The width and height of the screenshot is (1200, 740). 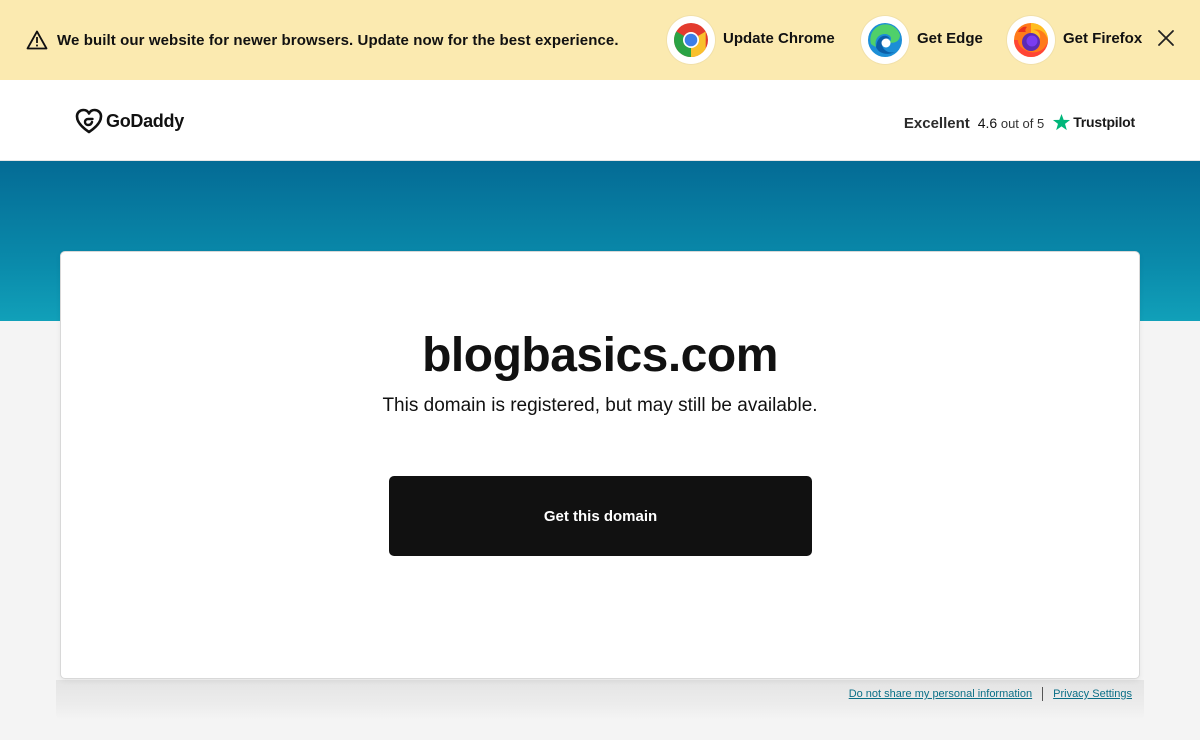 I want to click on rating-label: Excellent, so click(x=936, y=123).